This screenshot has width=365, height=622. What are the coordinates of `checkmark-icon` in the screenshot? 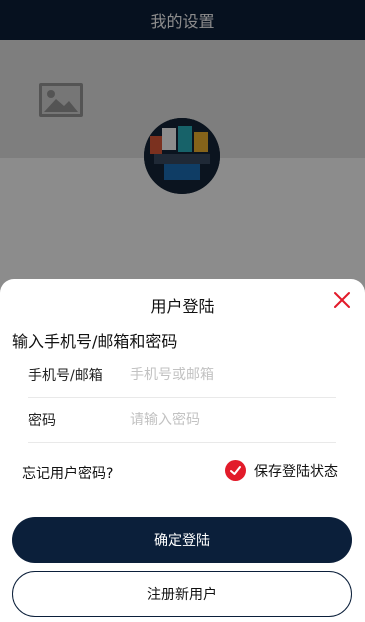 It's located at (235, 470).